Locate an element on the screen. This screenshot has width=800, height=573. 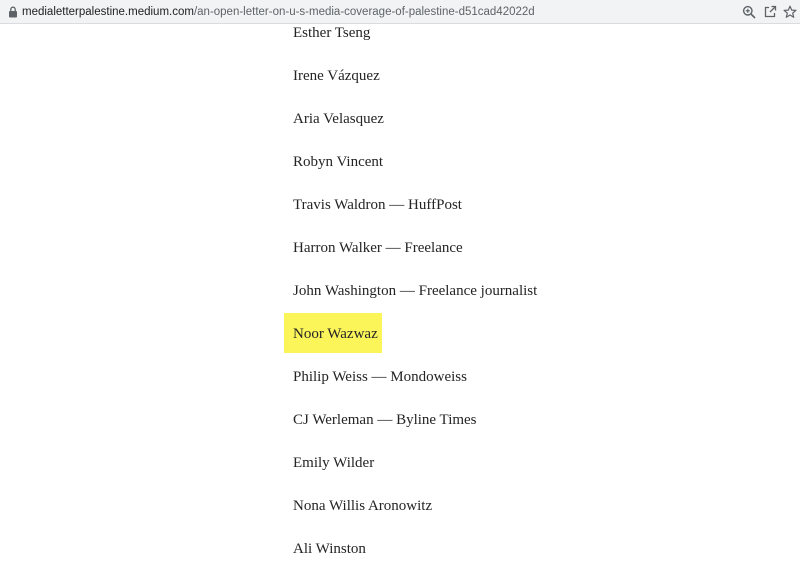
signatory-item: John Washington — Freelance journalist is located at coordinates (415, 291).